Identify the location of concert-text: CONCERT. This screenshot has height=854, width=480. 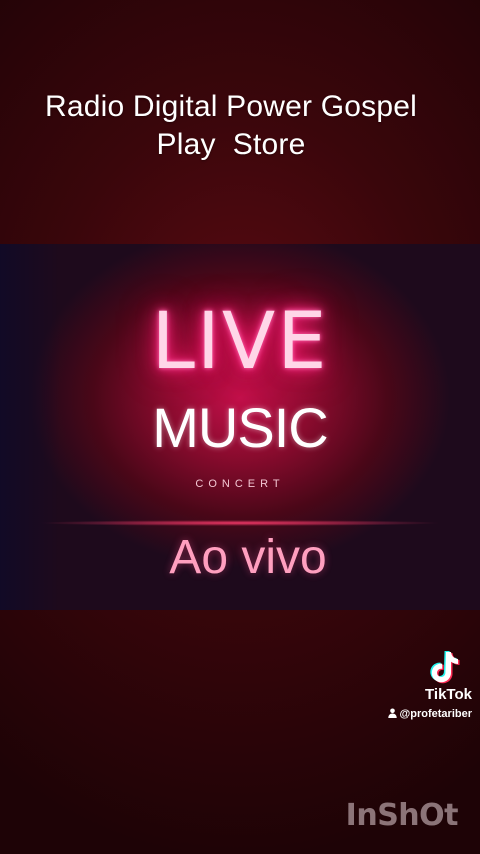
(240, 484).